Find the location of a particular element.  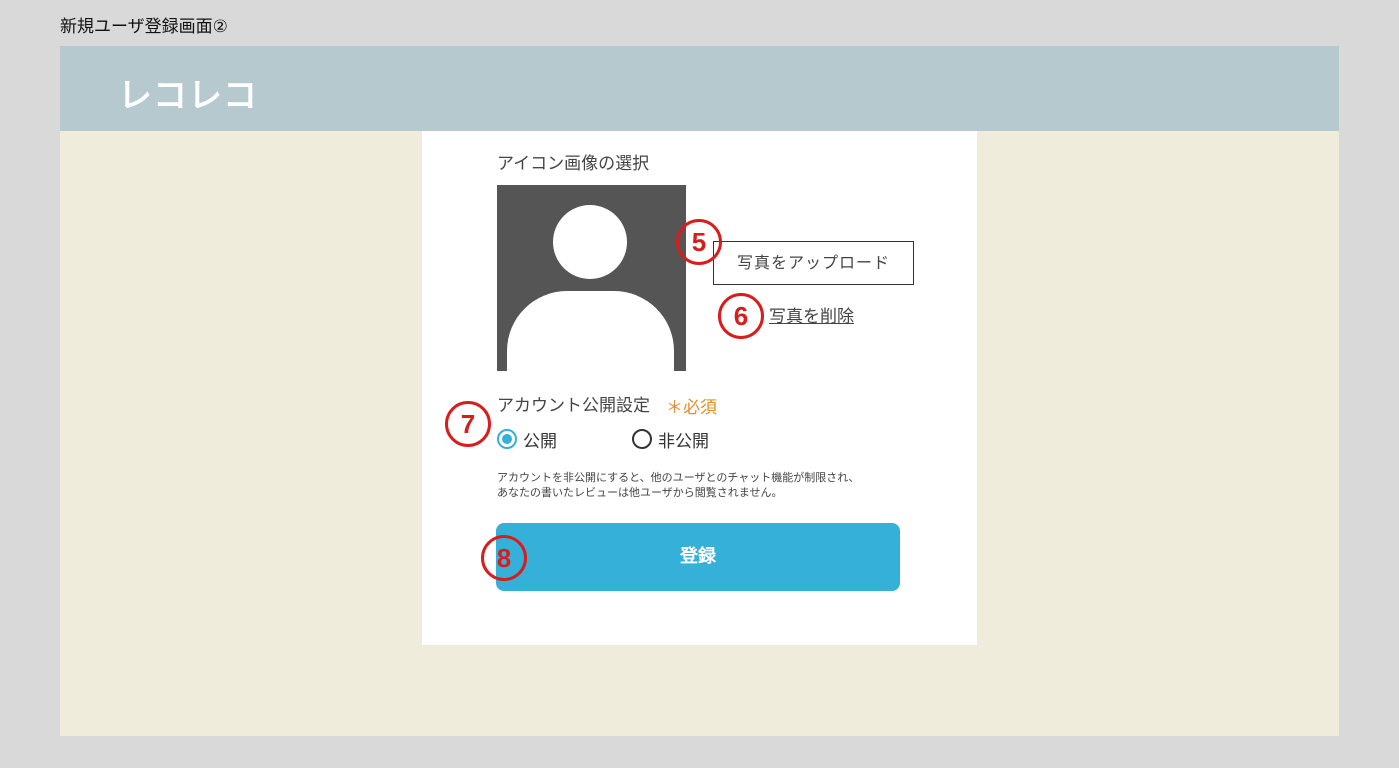

icon-section-title: アイコン画像の選択 is located at coordinates (573, 164).